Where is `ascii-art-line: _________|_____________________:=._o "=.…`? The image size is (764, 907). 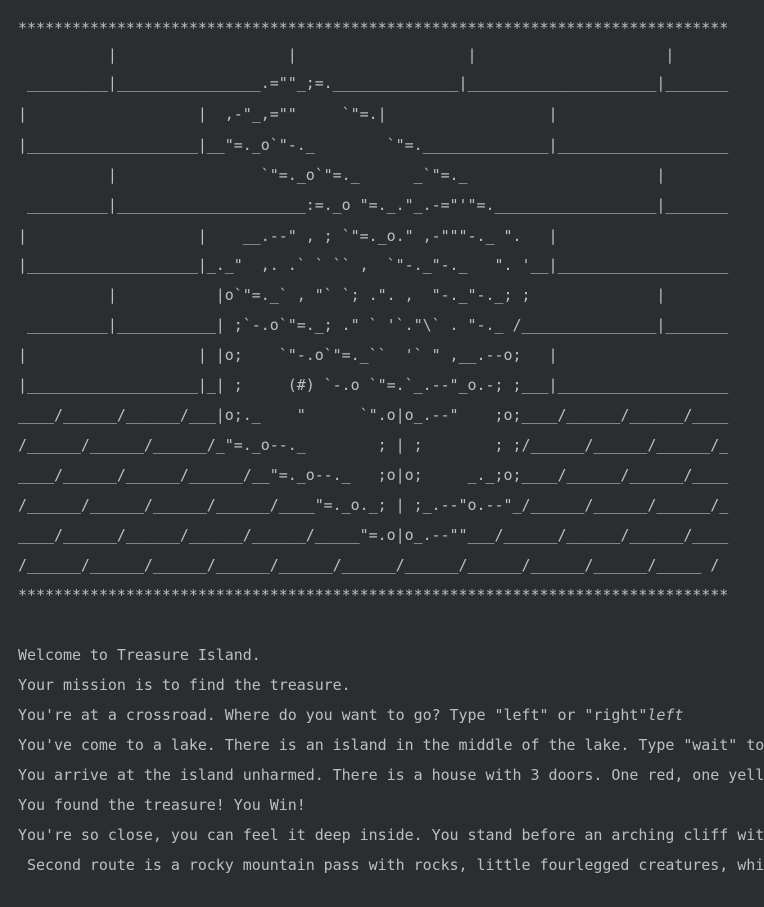
ascii-art-line: _________|_____________________:=._o "=.… is located at coordinates (373, 205).